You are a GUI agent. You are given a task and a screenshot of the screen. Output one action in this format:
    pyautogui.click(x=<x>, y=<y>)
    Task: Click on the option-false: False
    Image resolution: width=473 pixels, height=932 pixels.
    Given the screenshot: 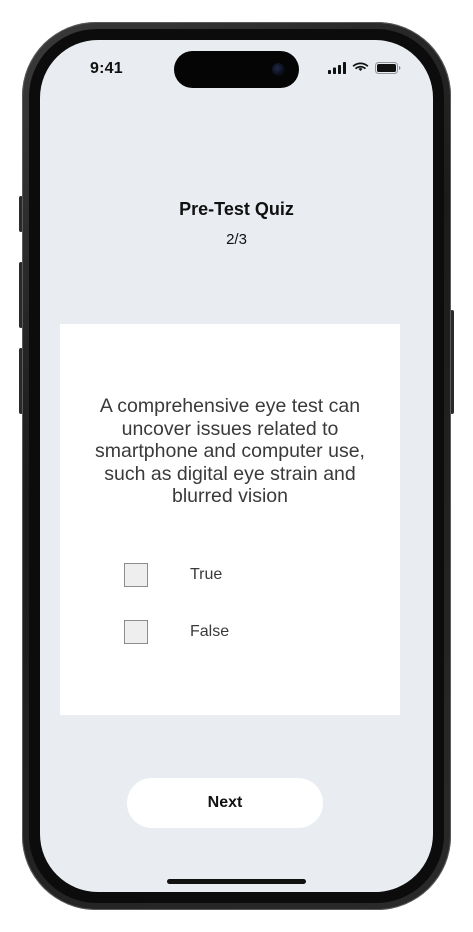 What is the action you would take?
    pyautogui.click(x=176, y=632)
    